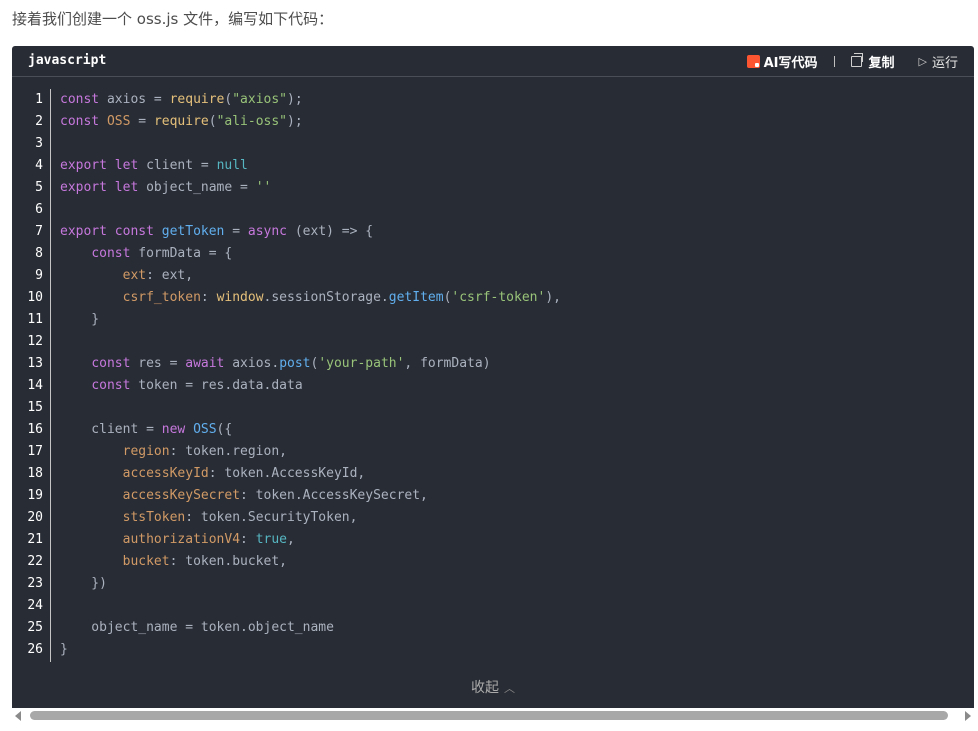  Describe the element at coordinates (232, 165) in the screenshot. I see `code-token: null` at that location.